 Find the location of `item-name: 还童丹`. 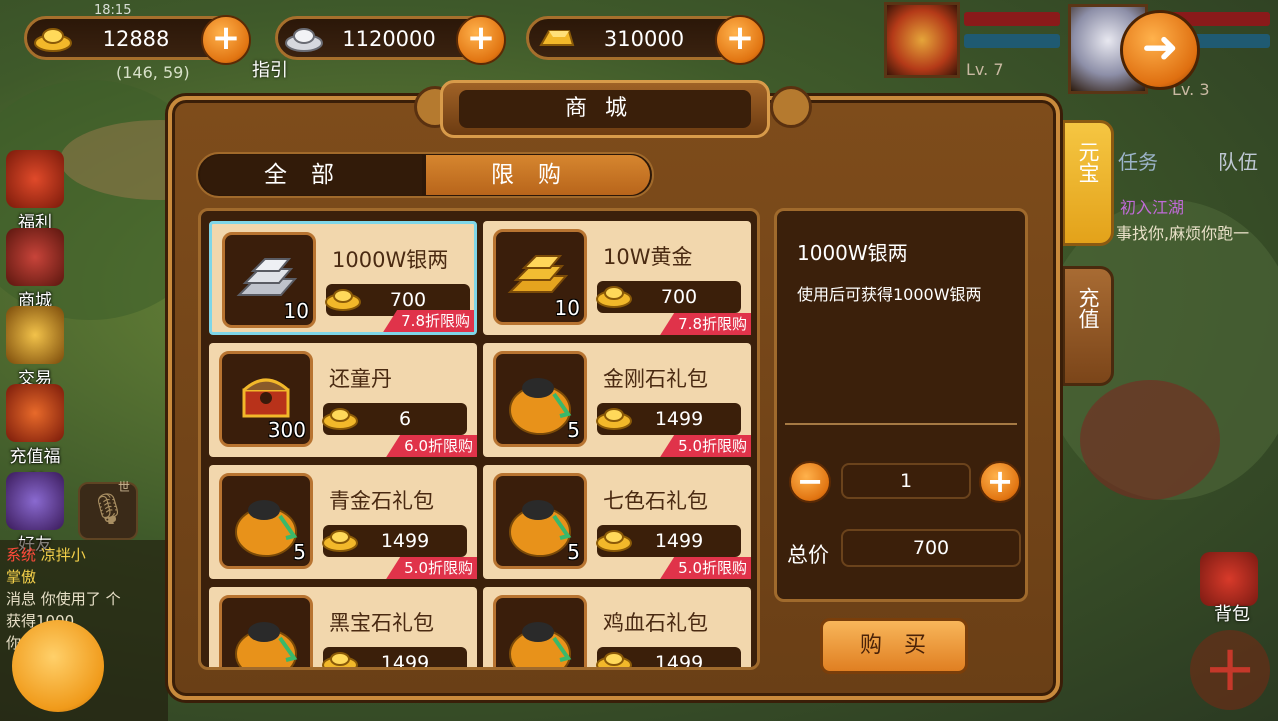

item-name: 还童丹 is located at coordinates (360, 379).